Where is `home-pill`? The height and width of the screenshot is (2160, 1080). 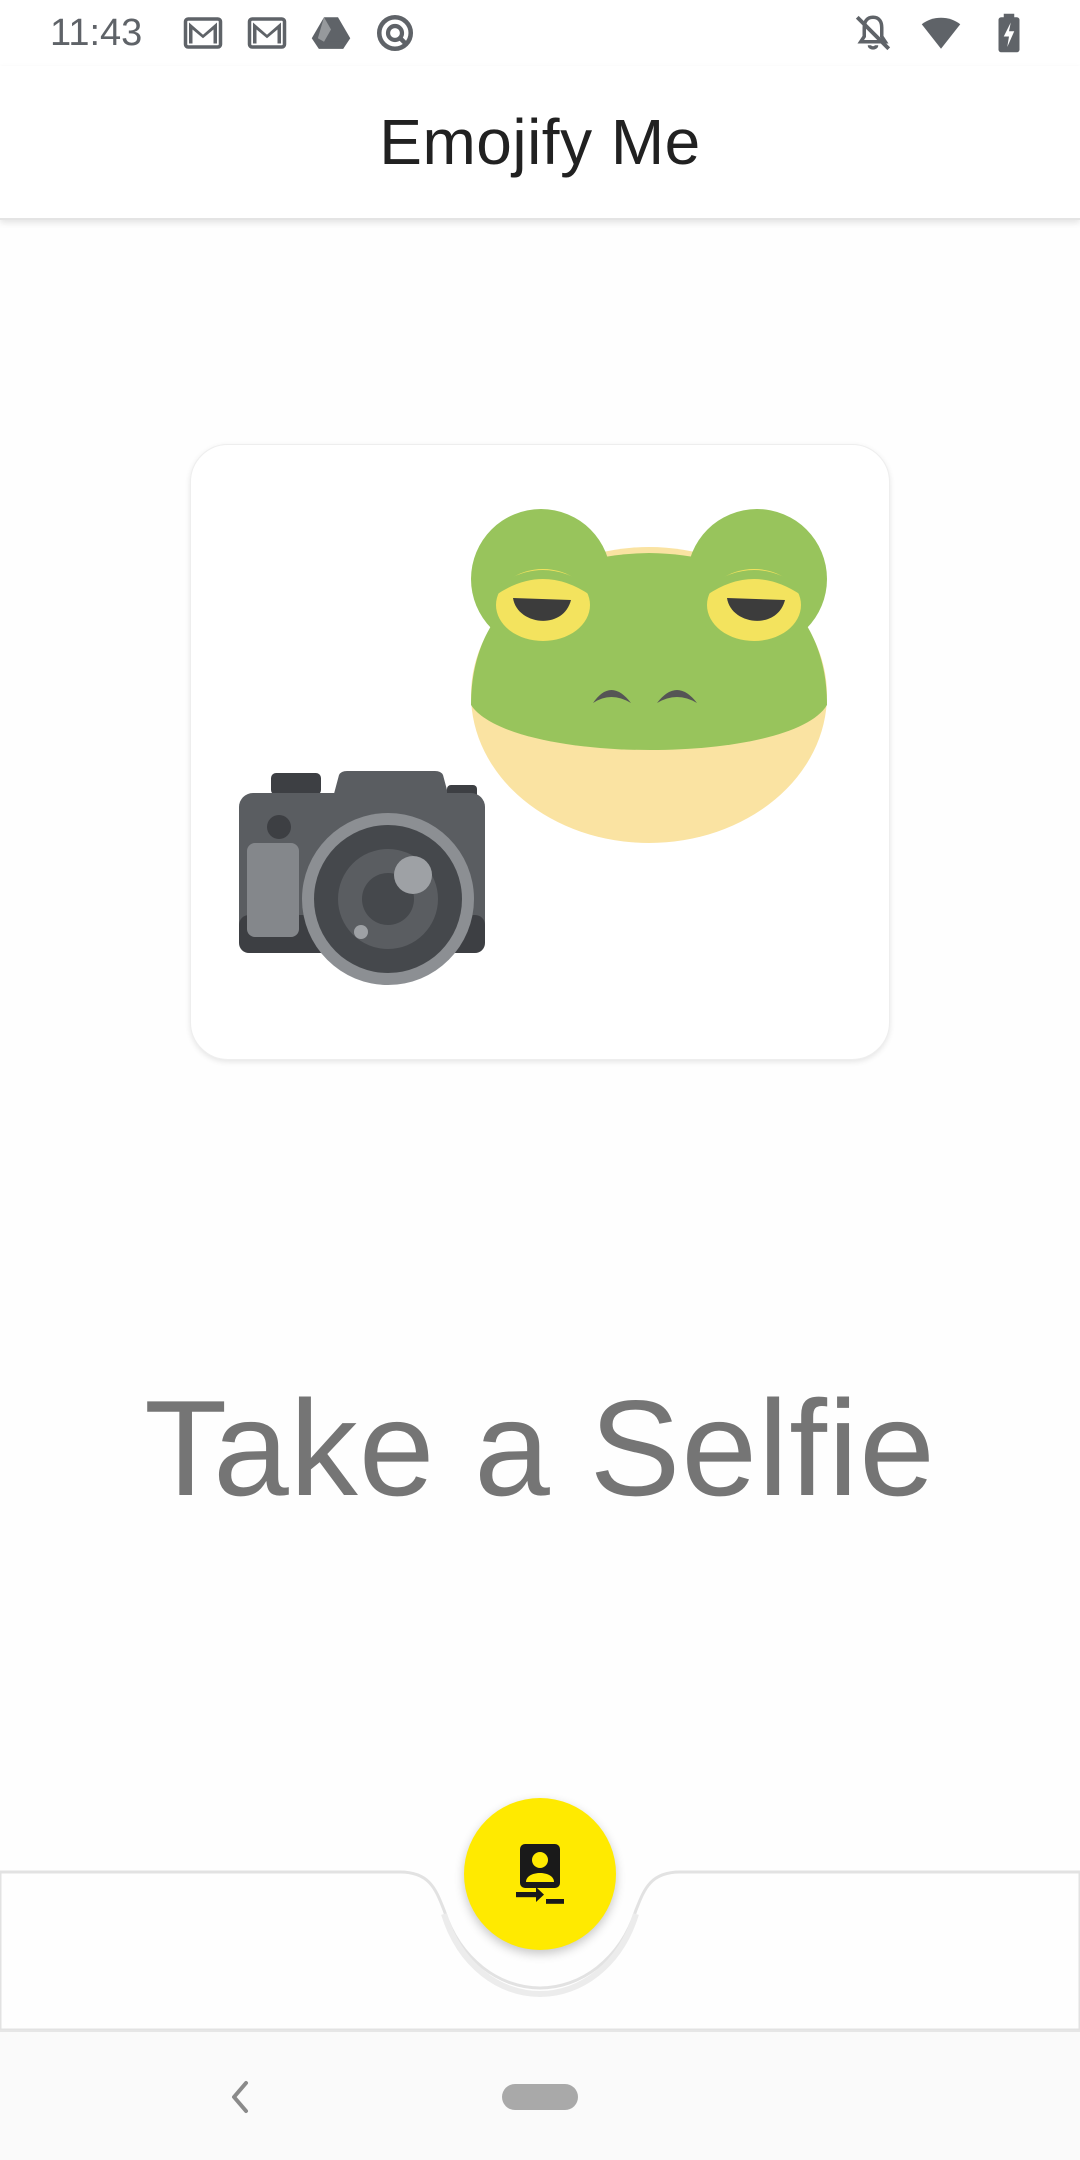
home-pill is located at coordinates (540, 2097).